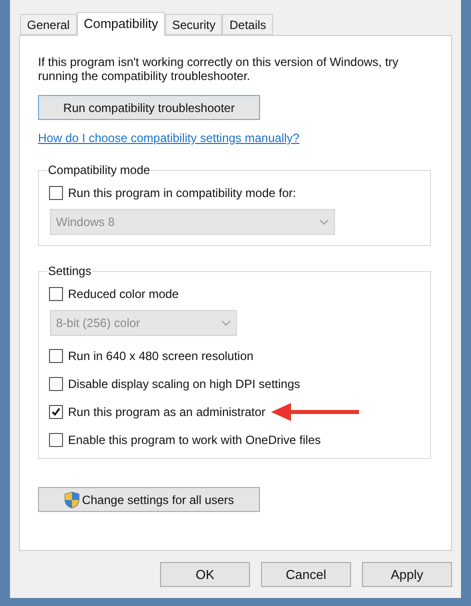 The height and width of the screenshot is (606, 471). I want to click on group-title: Settings, so click(69, 271).